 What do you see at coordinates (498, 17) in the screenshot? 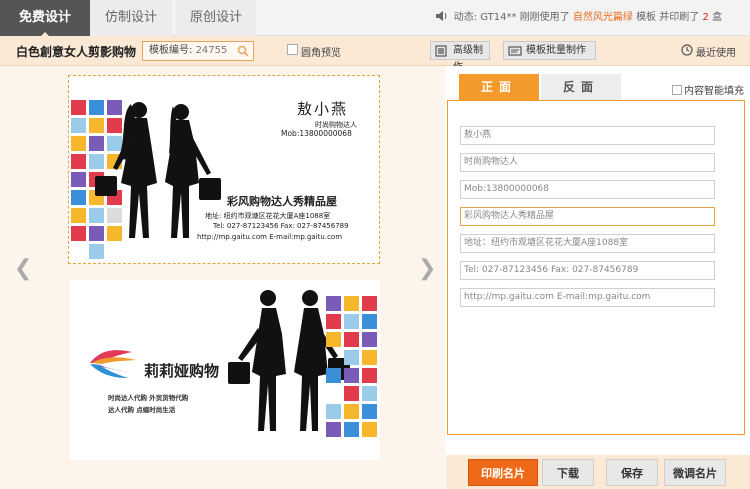
I see `news-user: GT14**` at bounding box center [498, 17].